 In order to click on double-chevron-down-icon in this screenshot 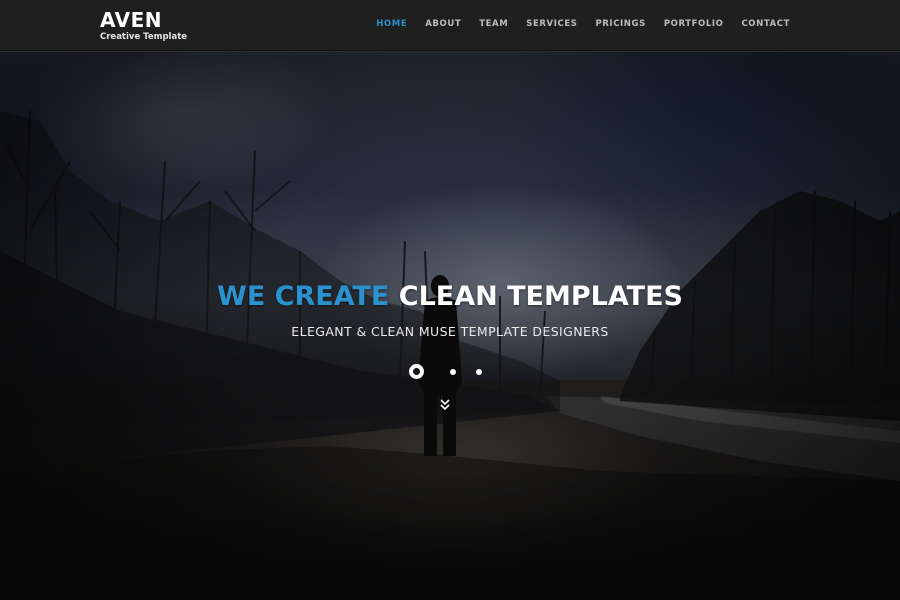, I will do `click(445, 405)`.